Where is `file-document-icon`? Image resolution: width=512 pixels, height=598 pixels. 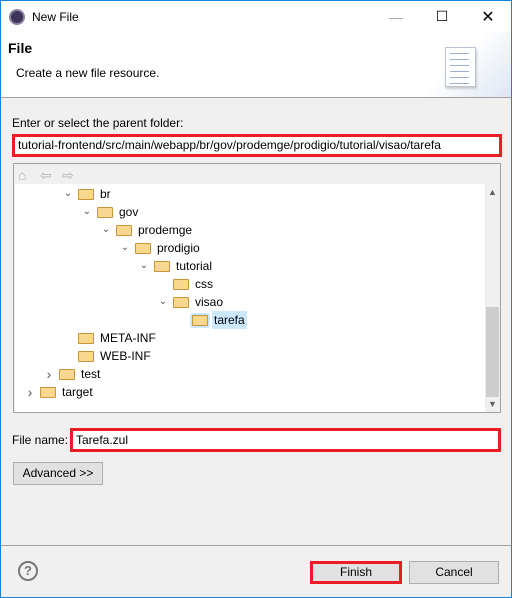 file-document-icon is located at coordinates (460, 67).